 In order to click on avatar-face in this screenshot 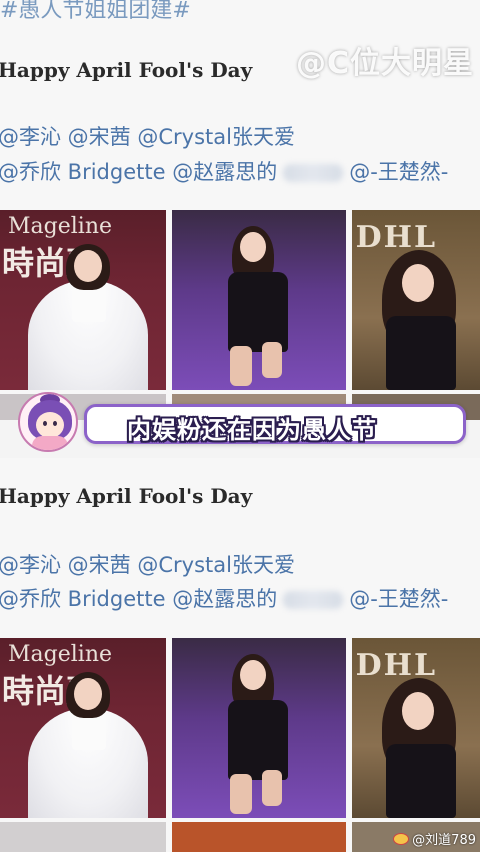, I will do `click(50, 425)`.